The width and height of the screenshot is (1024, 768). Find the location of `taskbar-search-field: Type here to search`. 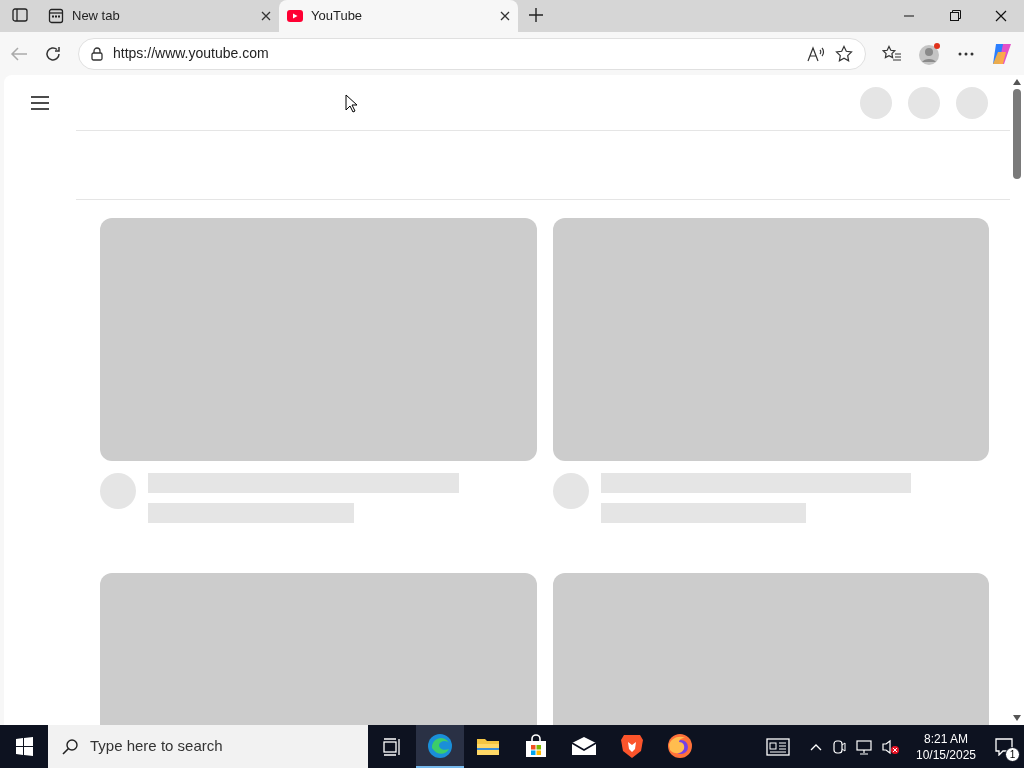

taskbar-search-field: Type here to search is located at coordinates (208, 746).